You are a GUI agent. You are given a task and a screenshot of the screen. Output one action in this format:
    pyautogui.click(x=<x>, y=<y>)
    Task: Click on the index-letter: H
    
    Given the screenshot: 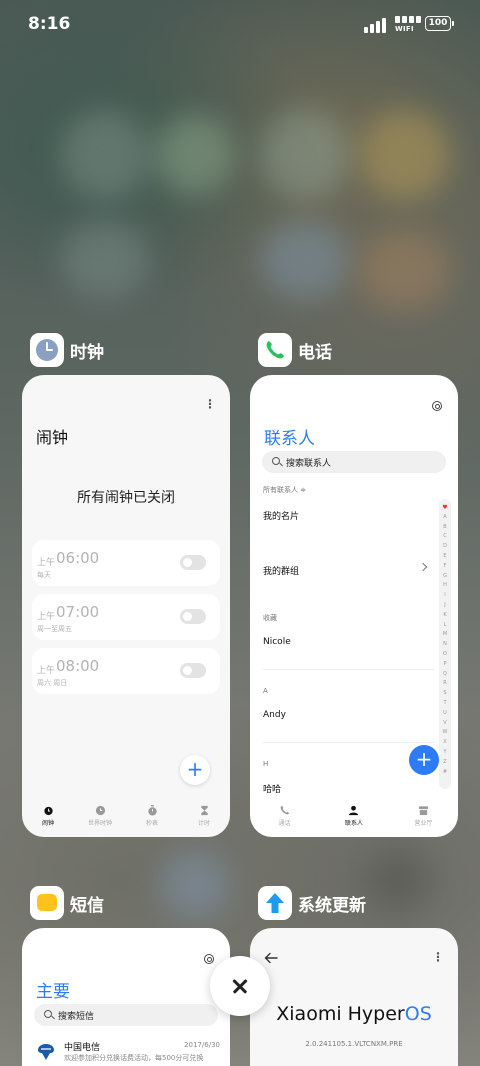 What is the action you would take?
    pyautogui.click(x=445, y=586)
    